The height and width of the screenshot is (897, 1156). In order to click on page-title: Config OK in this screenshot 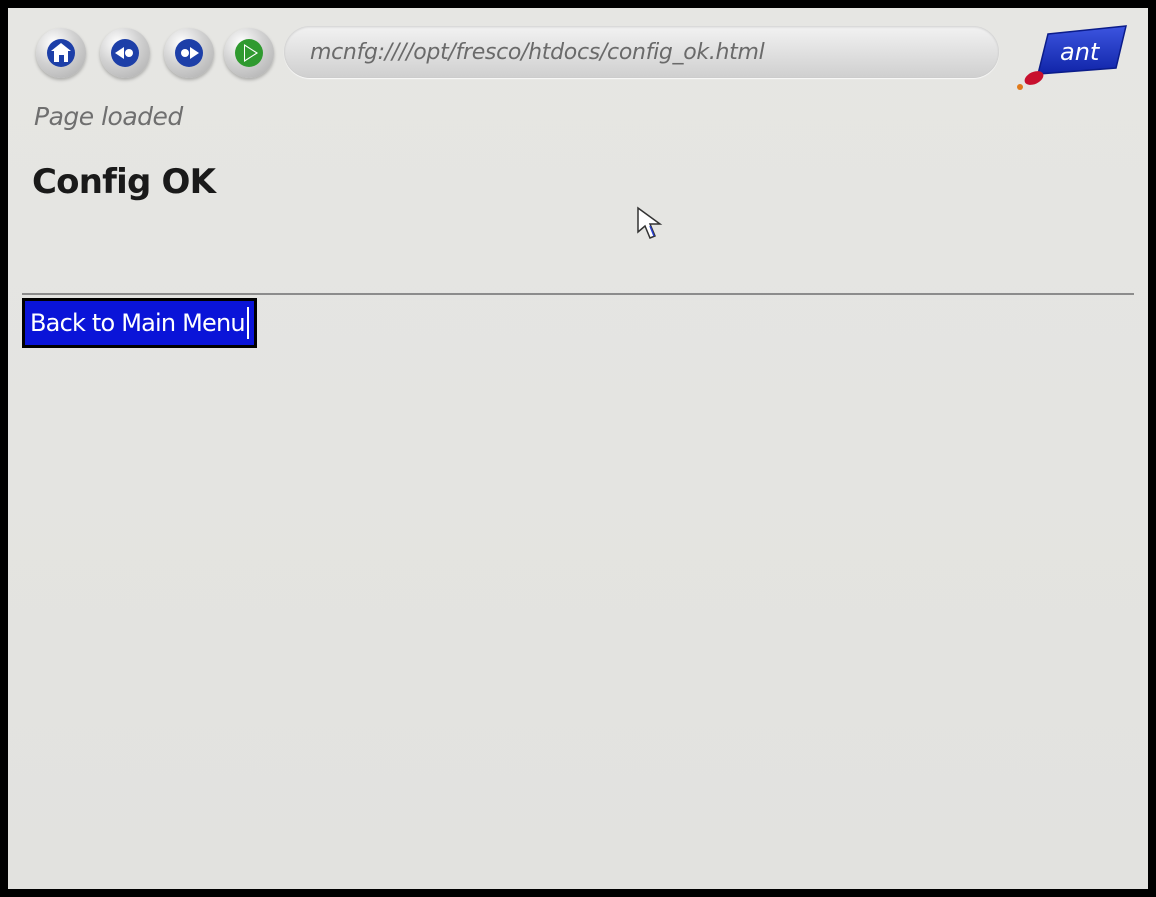, I will do `click(124, 182)`.